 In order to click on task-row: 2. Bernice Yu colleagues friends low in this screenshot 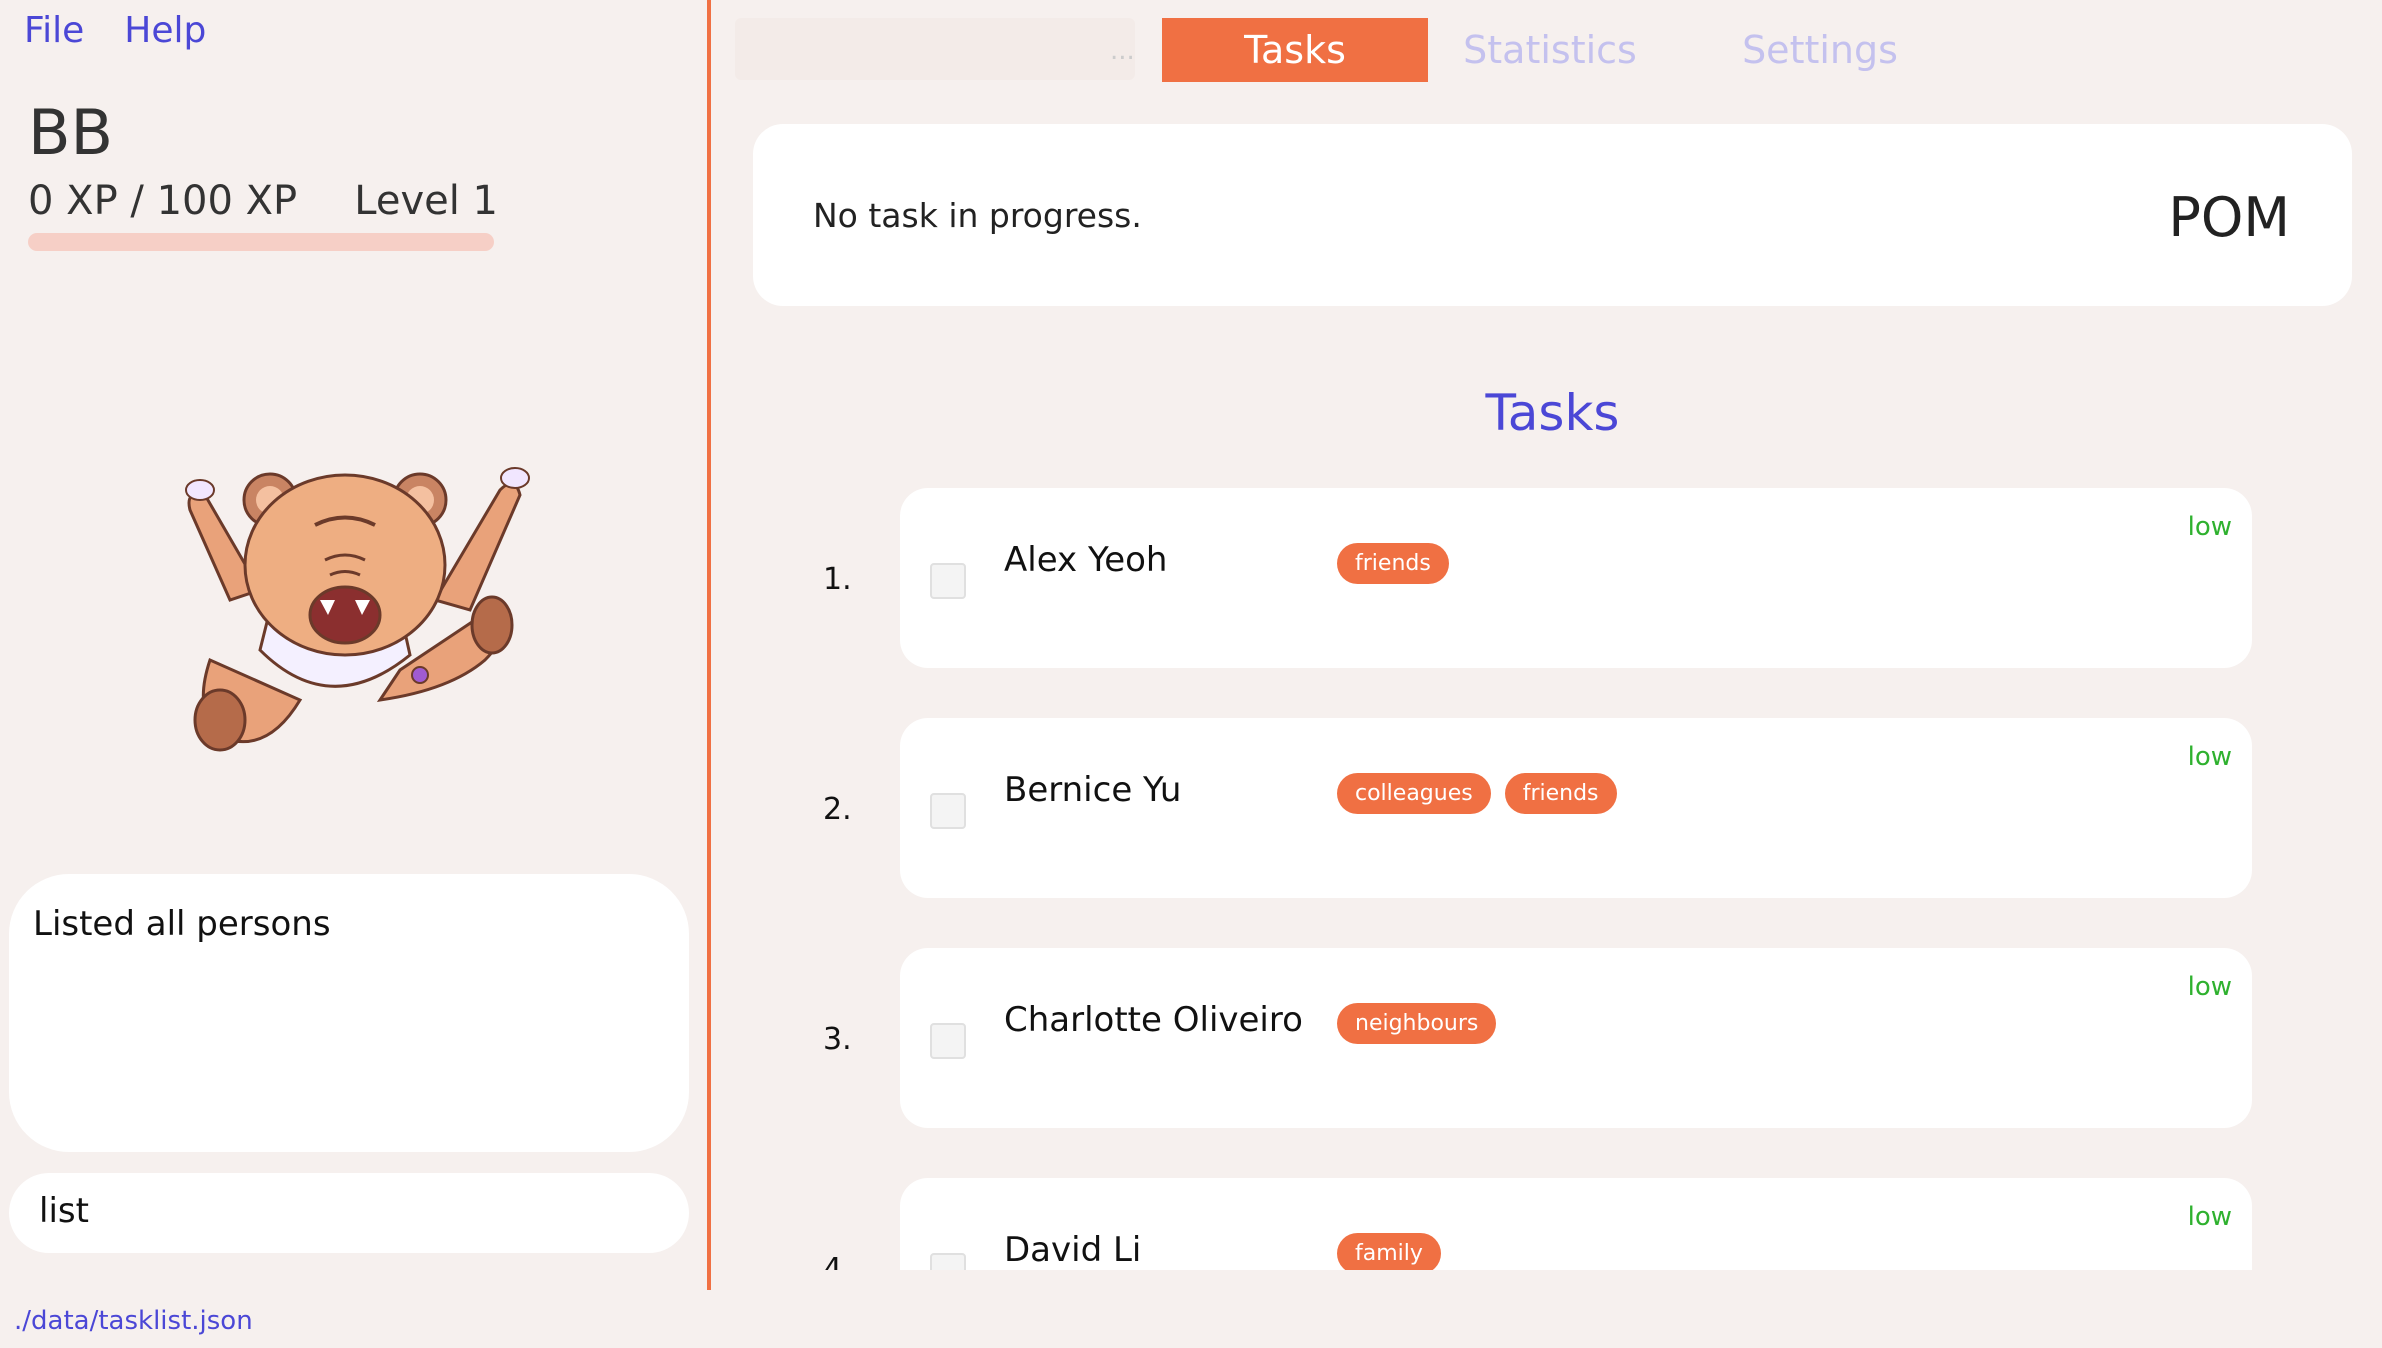, I will do `click(1510, 808)`.